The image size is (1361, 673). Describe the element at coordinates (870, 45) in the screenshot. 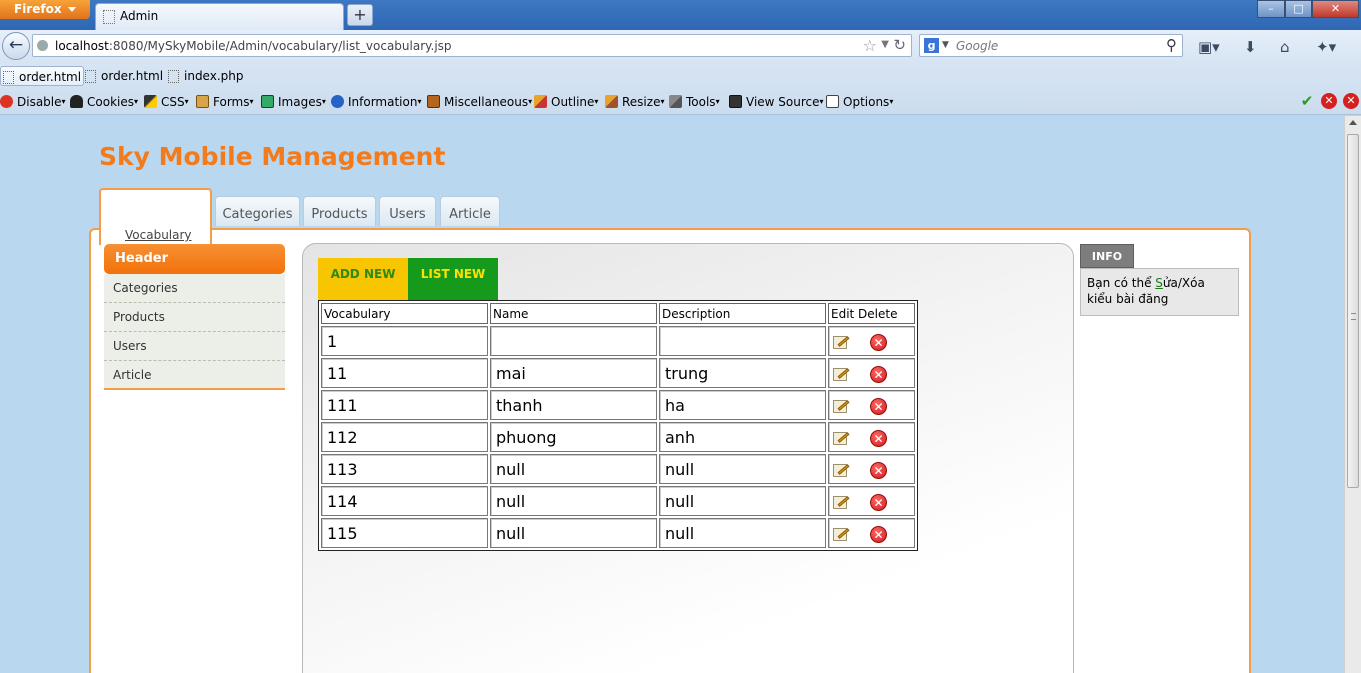

I see `bookmark-star-icon: ☆` at that location.